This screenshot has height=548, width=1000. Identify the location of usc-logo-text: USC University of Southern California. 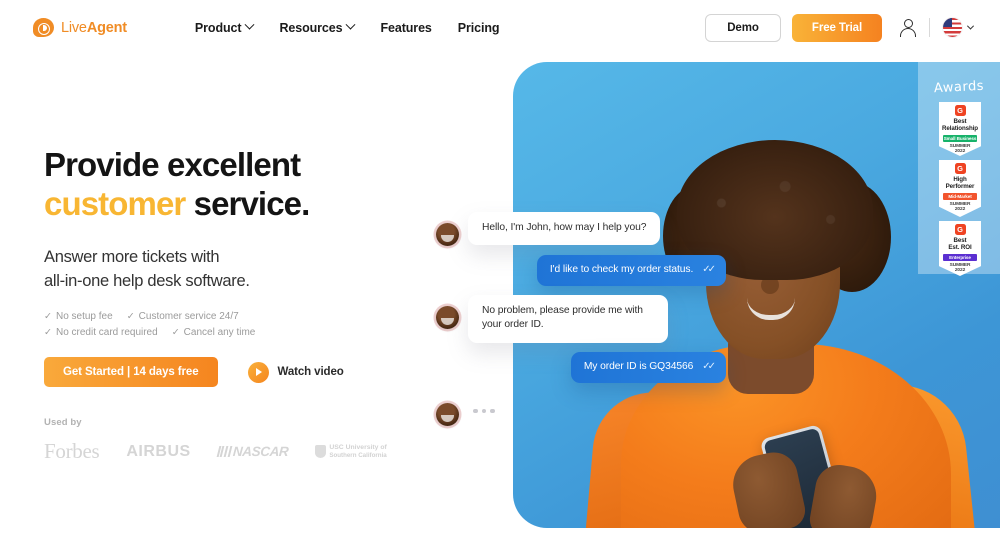
(357, 451).